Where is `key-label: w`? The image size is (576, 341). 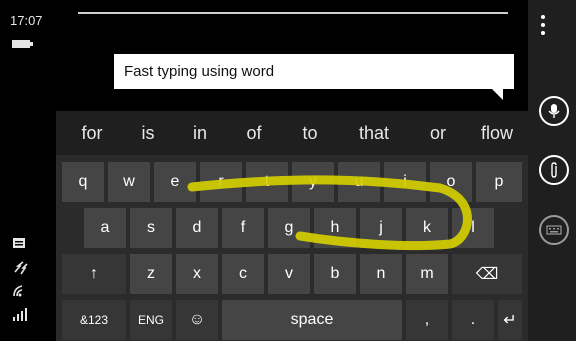 key-label: w is located at coordinates (129, 181).